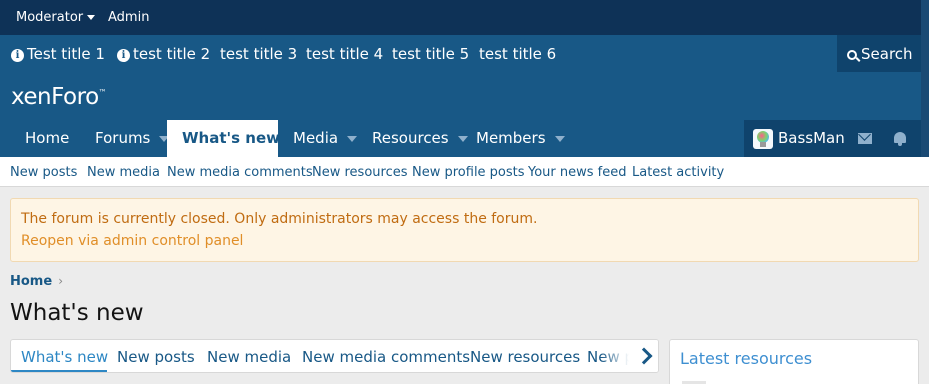 Image resolution: width=929 pixels, height=384 pixels. What do you see at coordinates (123, 138) in the screenshot?
I see `nav-tab-label: Forums` at bounding box center [123, 138].